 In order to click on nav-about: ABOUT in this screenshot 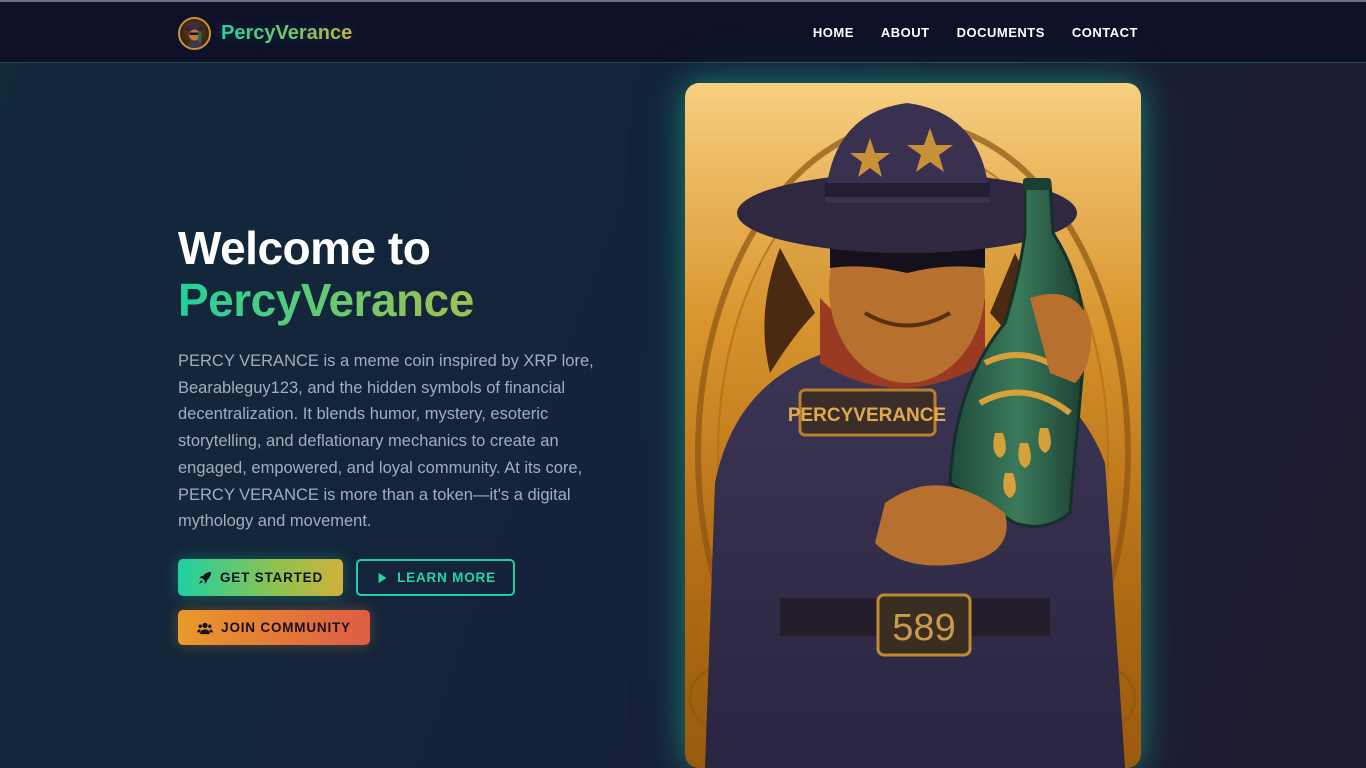, I will do `click(905, 32)`.